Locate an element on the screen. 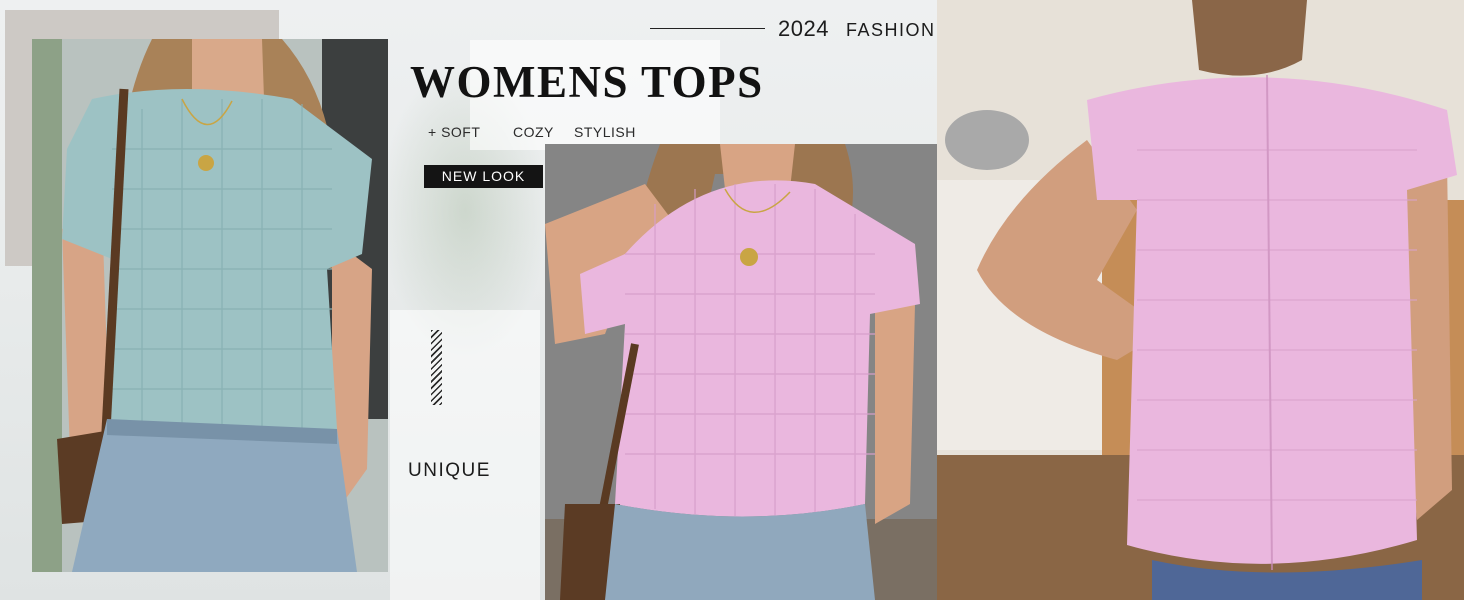 The height and width of the screenshot is (600, 1464). new-look-badge: NEW LOOK is located at coordinates (483, 176).